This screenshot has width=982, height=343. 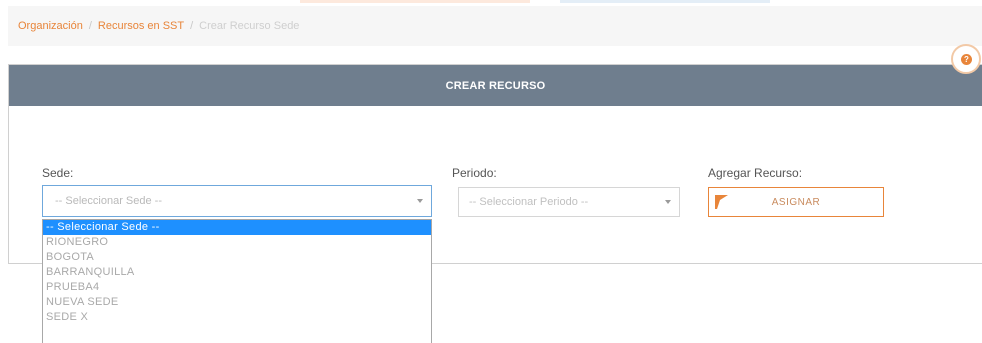 I want to click on sede-label: Sede:, so click(x=58, y=173).